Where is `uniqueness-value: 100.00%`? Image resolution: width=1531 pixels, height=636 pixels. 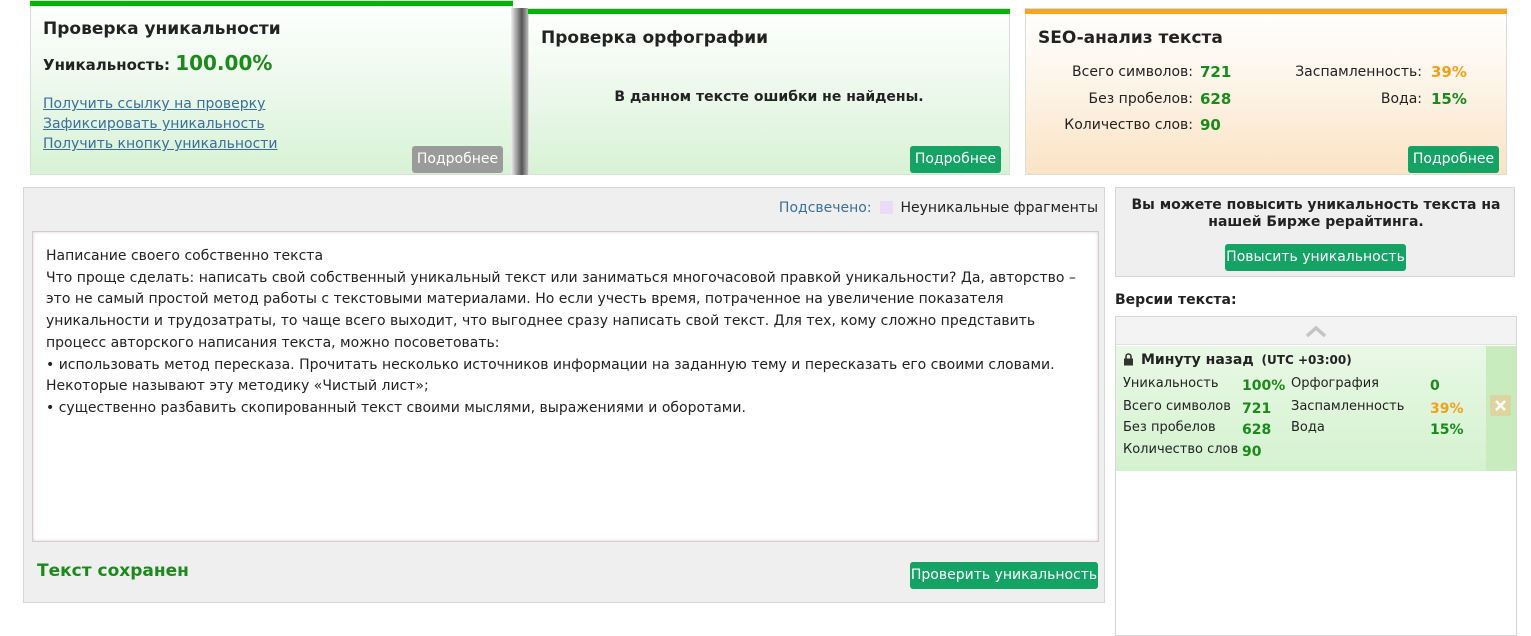
uniqueness-value: 100.00% is located at coordinates (224, 63).